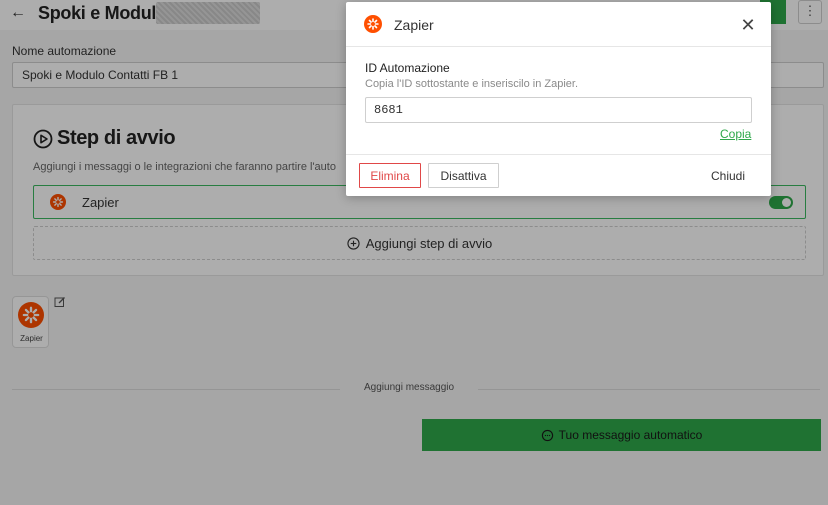 The image size is (828, 505). What do you see at coordinates (463, 175) in the screenshot?
I see `disable-button: Disattiva` at bounding box center [463, 175].